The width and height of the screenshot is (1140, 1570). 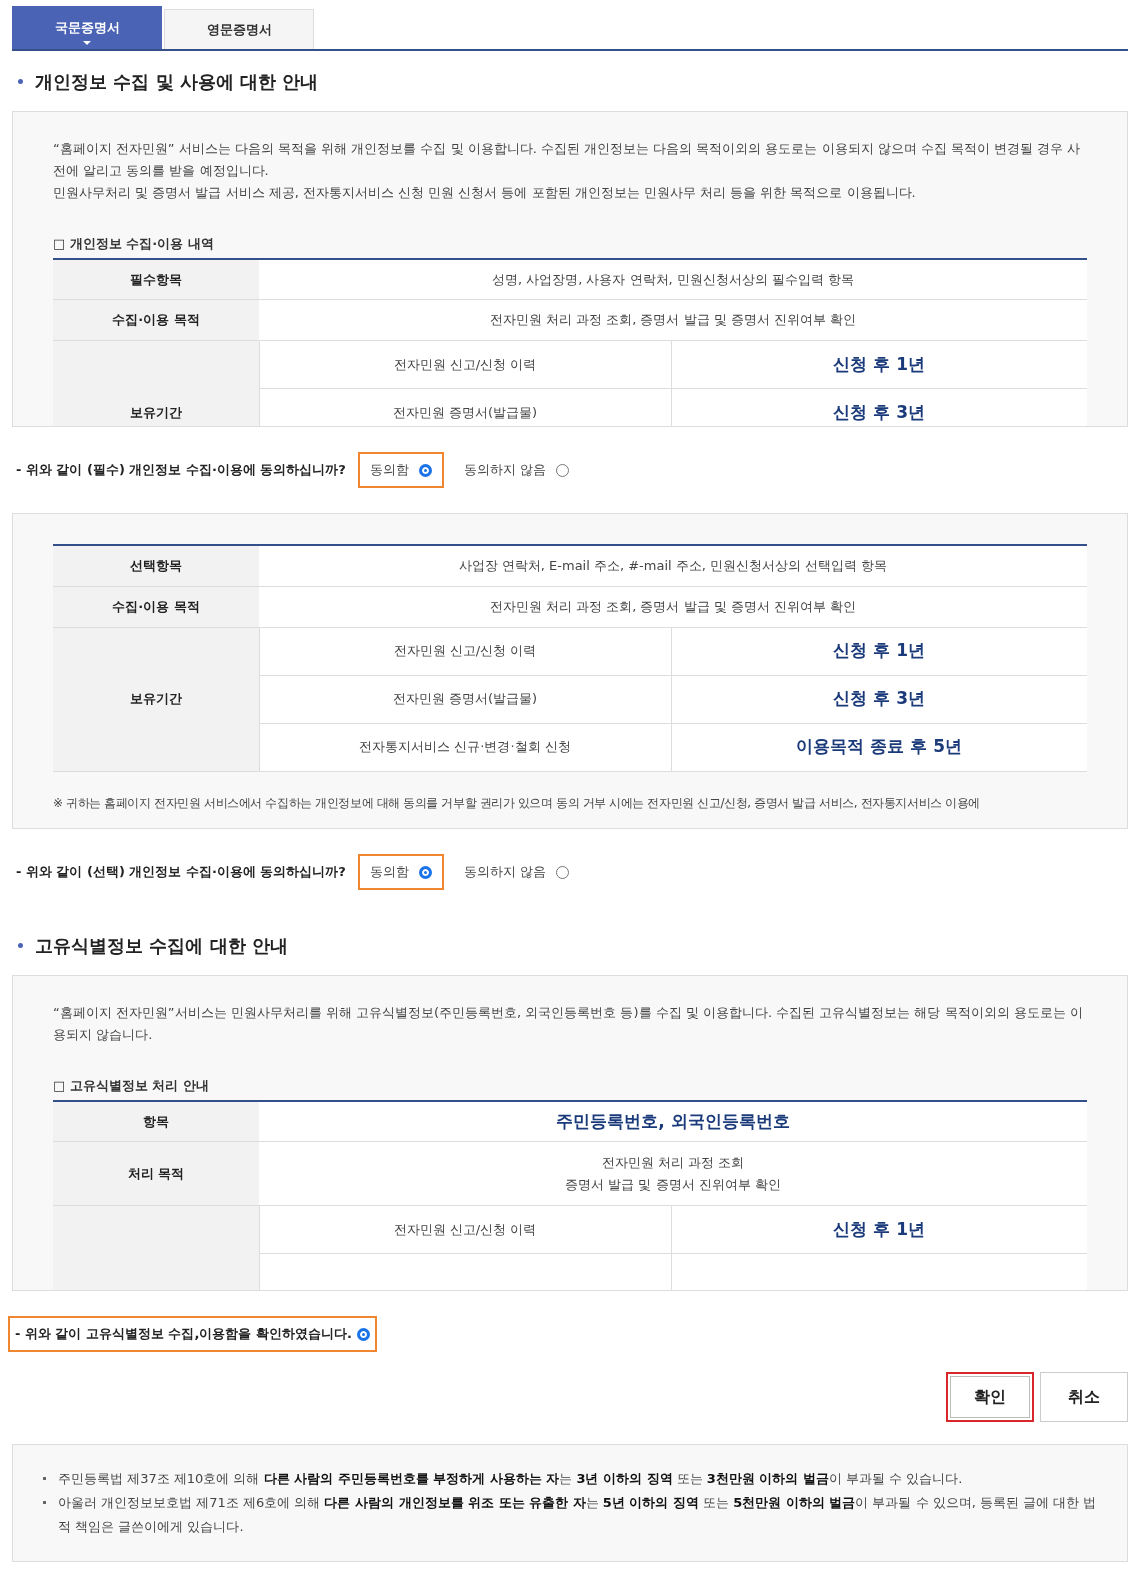 I want to click on info-paragraph: “홈페이지 전자민원”서비스는 민원사무처리를 위해 고유식별정보(주민등록번호, 외국인등록번호 등)를 수집 및 이용합니다. 수집된 고유식별정보는 해당 목적이외의 용도로는 이용되지 않습니다., so click(x=568, y=1024).